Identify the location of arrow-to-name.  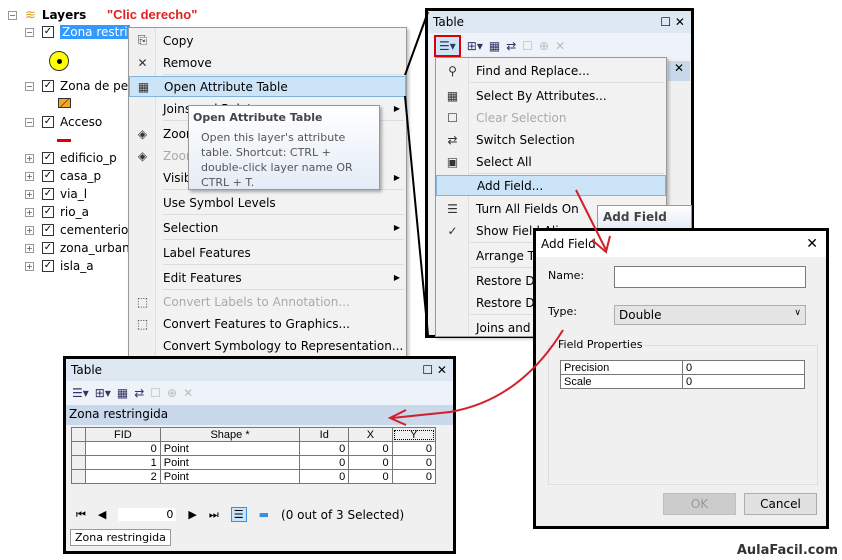
(593, 221).